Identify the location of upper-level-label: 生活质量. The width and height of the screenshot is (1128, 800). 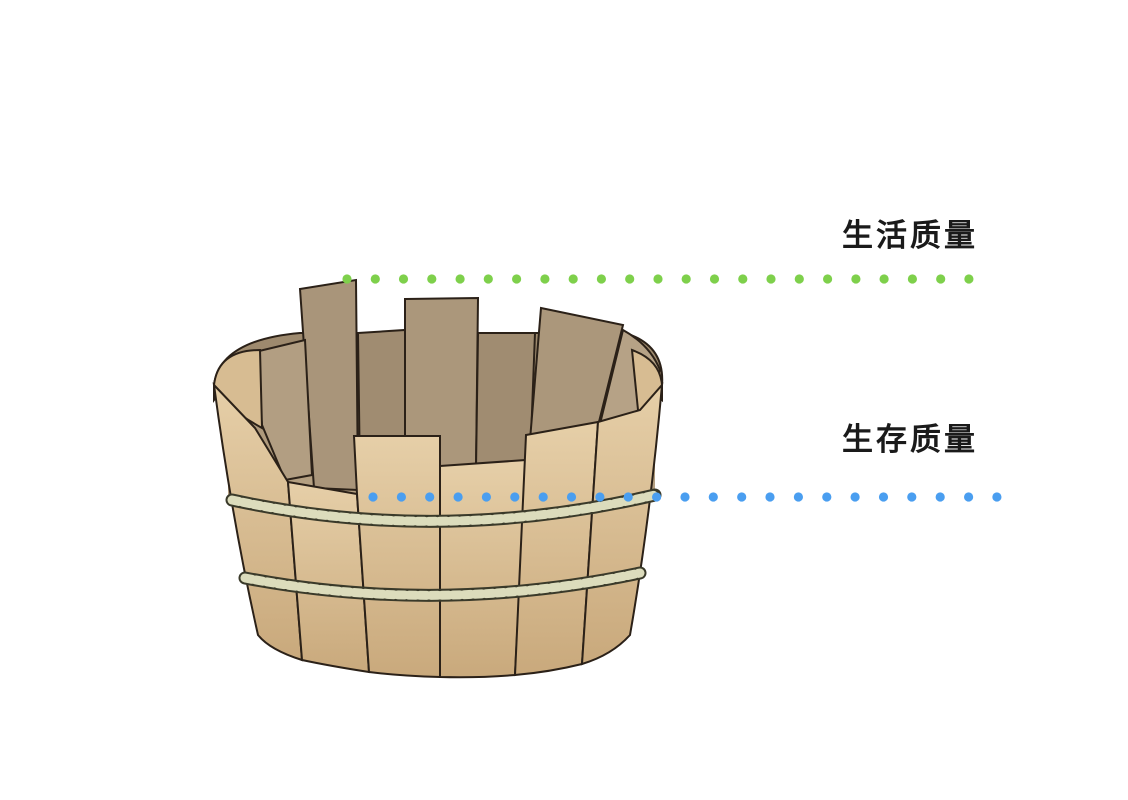
(910, 236).